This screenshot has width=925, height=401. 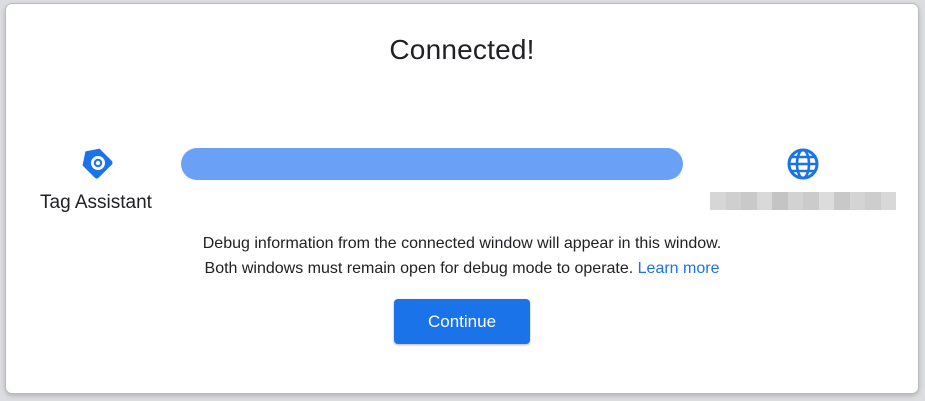 What do you see at coordinates (97, 163) in the screenshot?
I see `tag-assistant-icon` at bounding box center [97, 163].